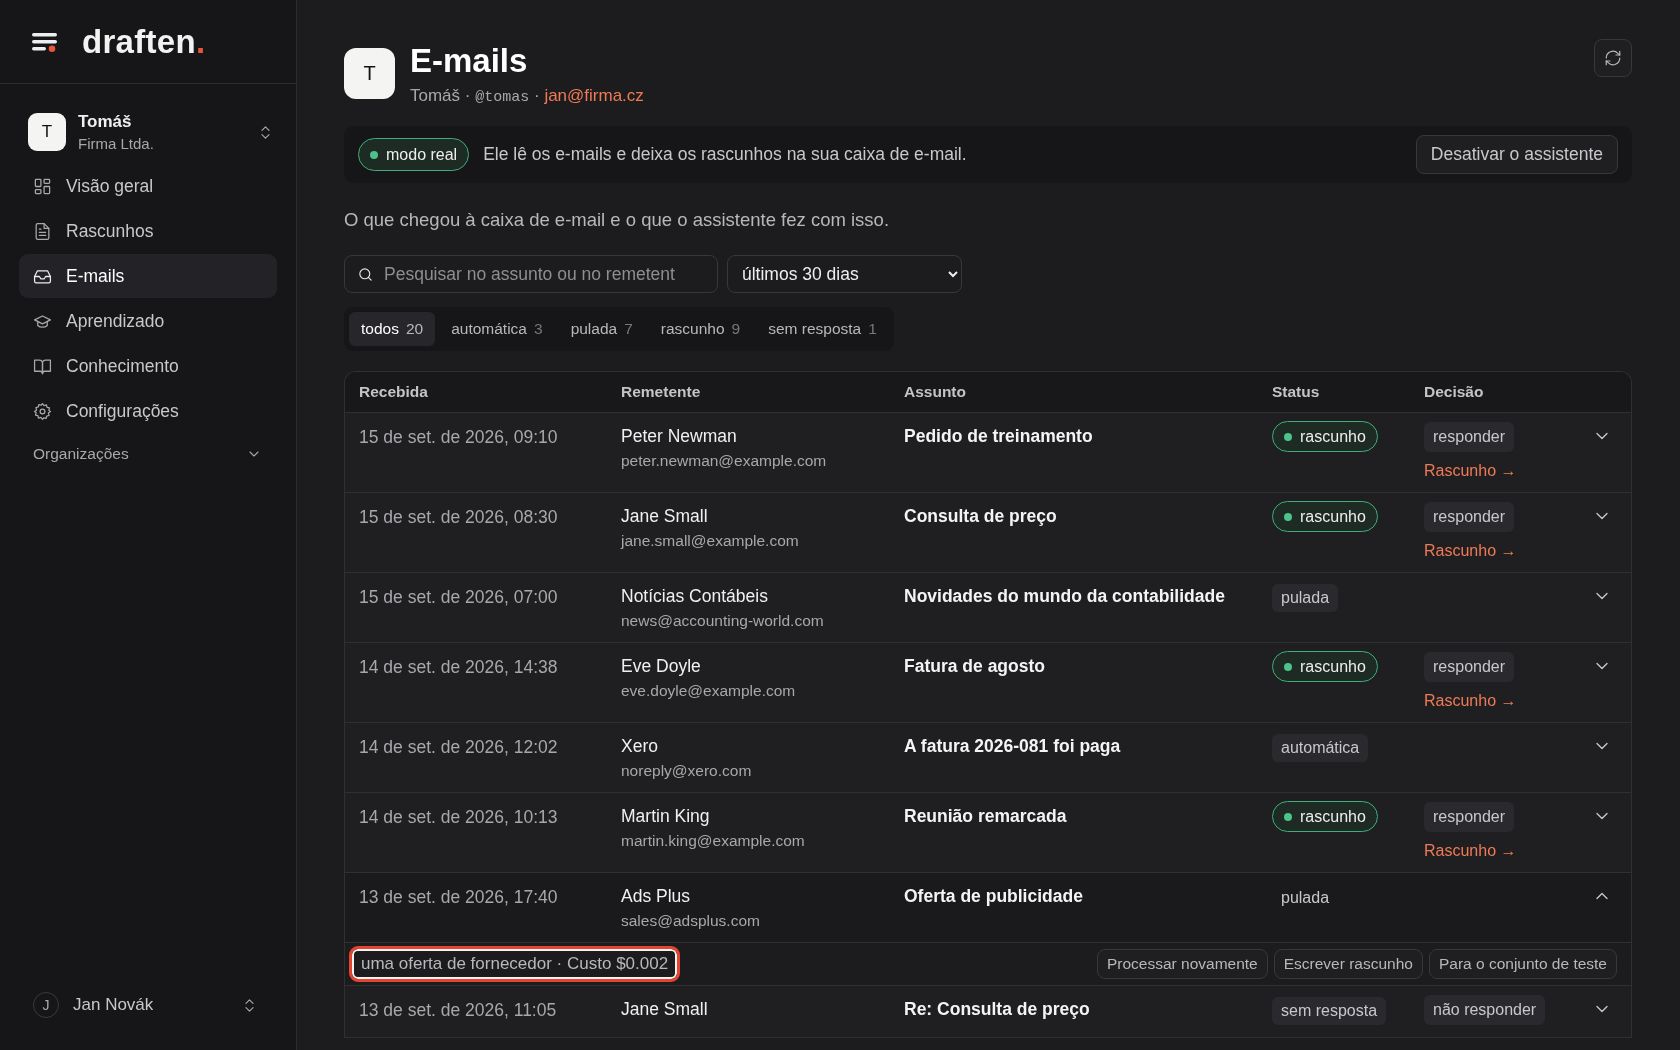 Image resolution: width=1680 pixels, height=1050 pixels. What do you see at coordinates (42, 186) in the screenshot?
I see `grid-icon` at bounding box center [42, 186].